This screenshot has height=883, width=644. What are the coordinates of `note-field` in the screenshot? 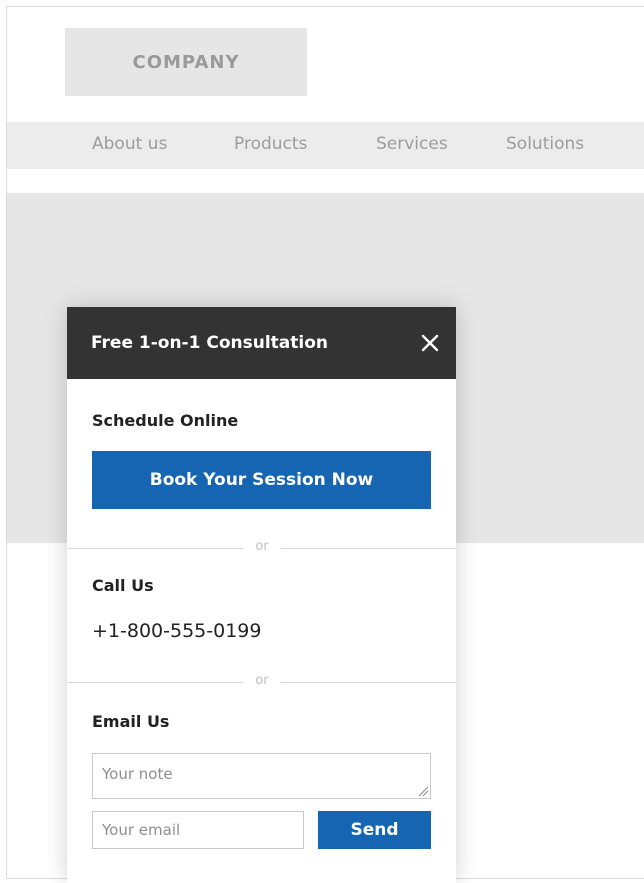 It's located at (261, 776).